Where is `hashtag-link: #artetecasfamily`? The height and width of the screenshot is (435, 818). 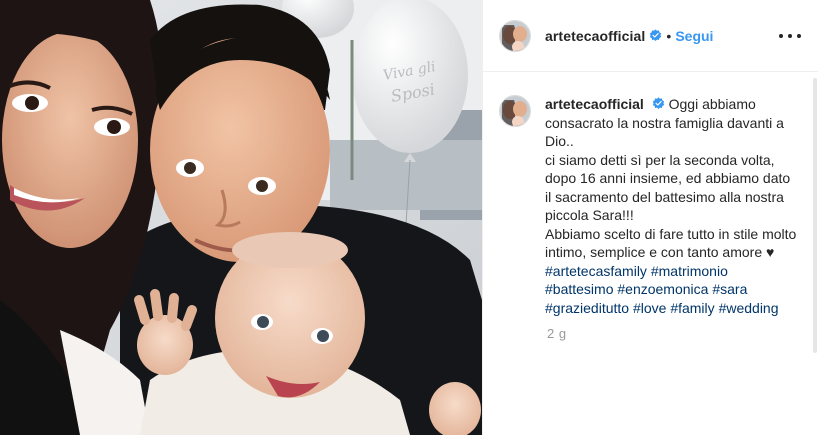
hashtag-link: #artetecasfamily is located at coordinates (596, 271).